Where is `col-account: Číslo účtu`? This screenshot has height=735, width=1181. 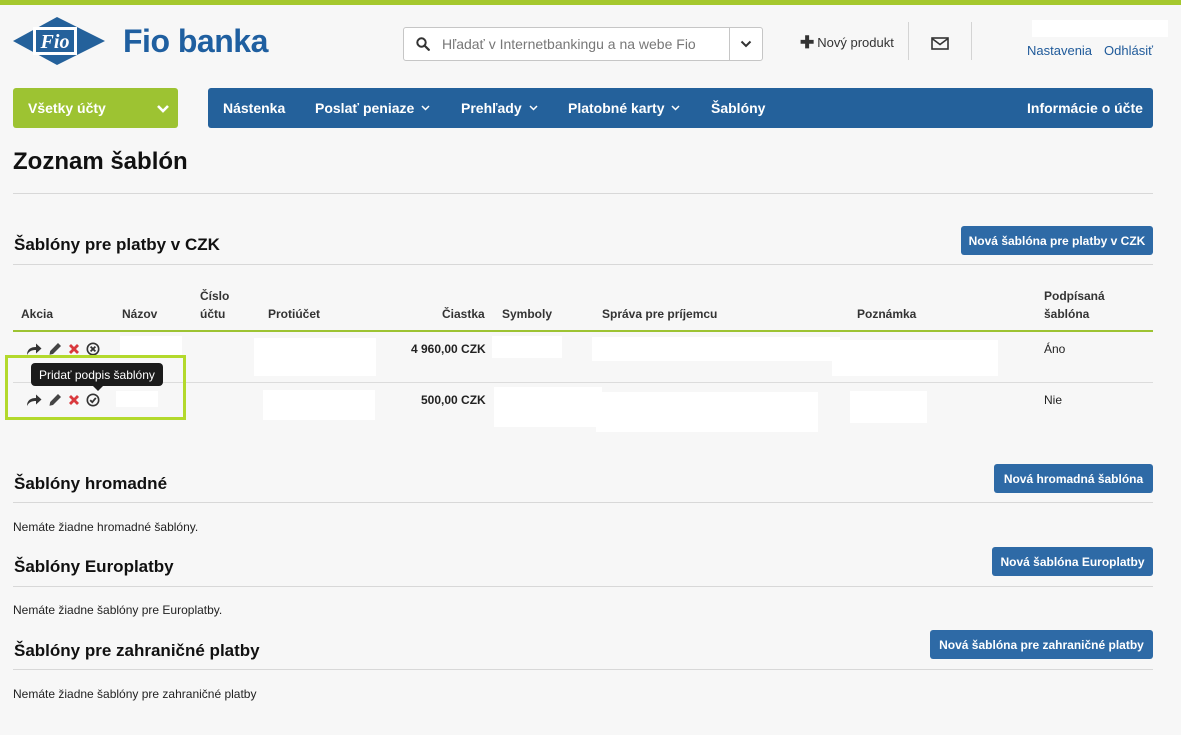 col-account: Číslo účtu is located at coordinates (215, 305).